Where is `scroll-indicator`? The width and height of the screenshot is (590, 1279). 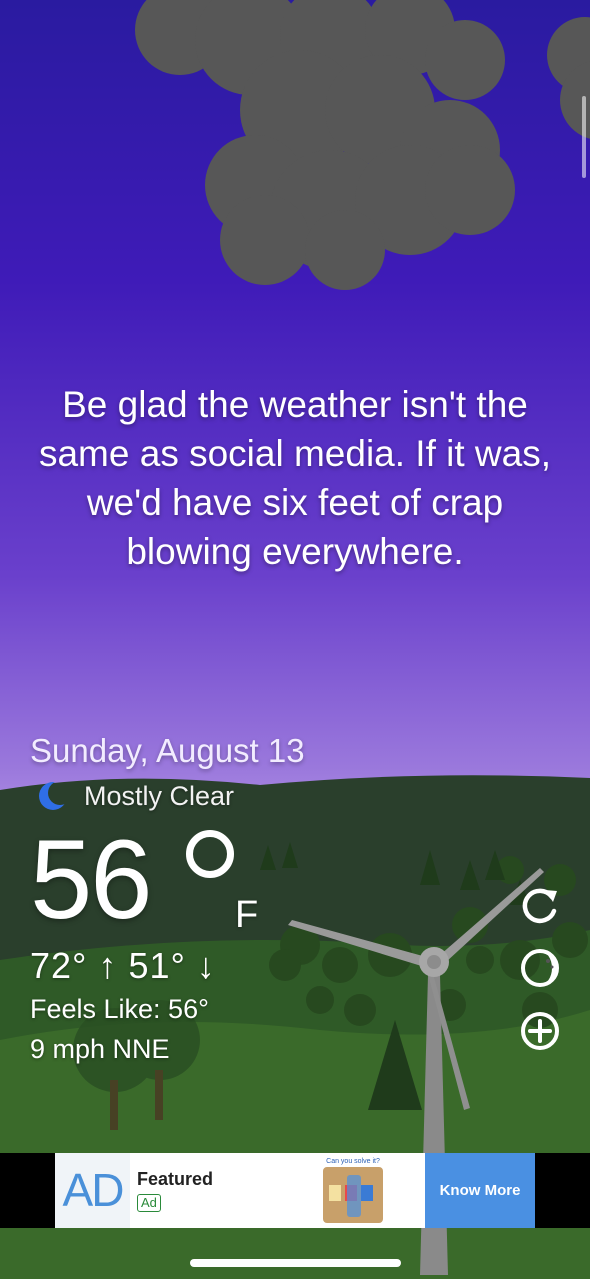 scroll-indicator is located at coordinates (584, 137).